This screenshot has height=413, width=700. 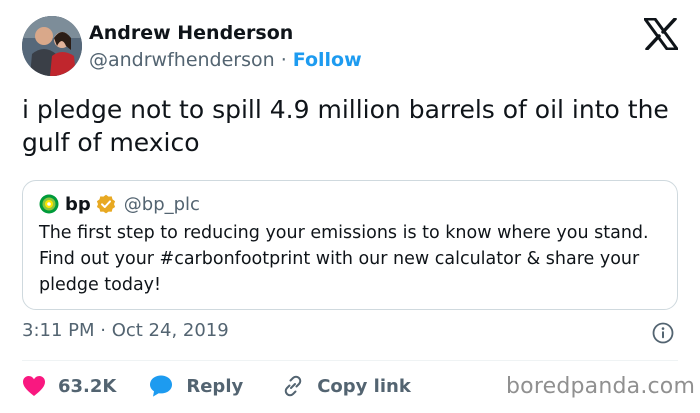 I want to click on avatar-photo, so click(x=52, y=46).